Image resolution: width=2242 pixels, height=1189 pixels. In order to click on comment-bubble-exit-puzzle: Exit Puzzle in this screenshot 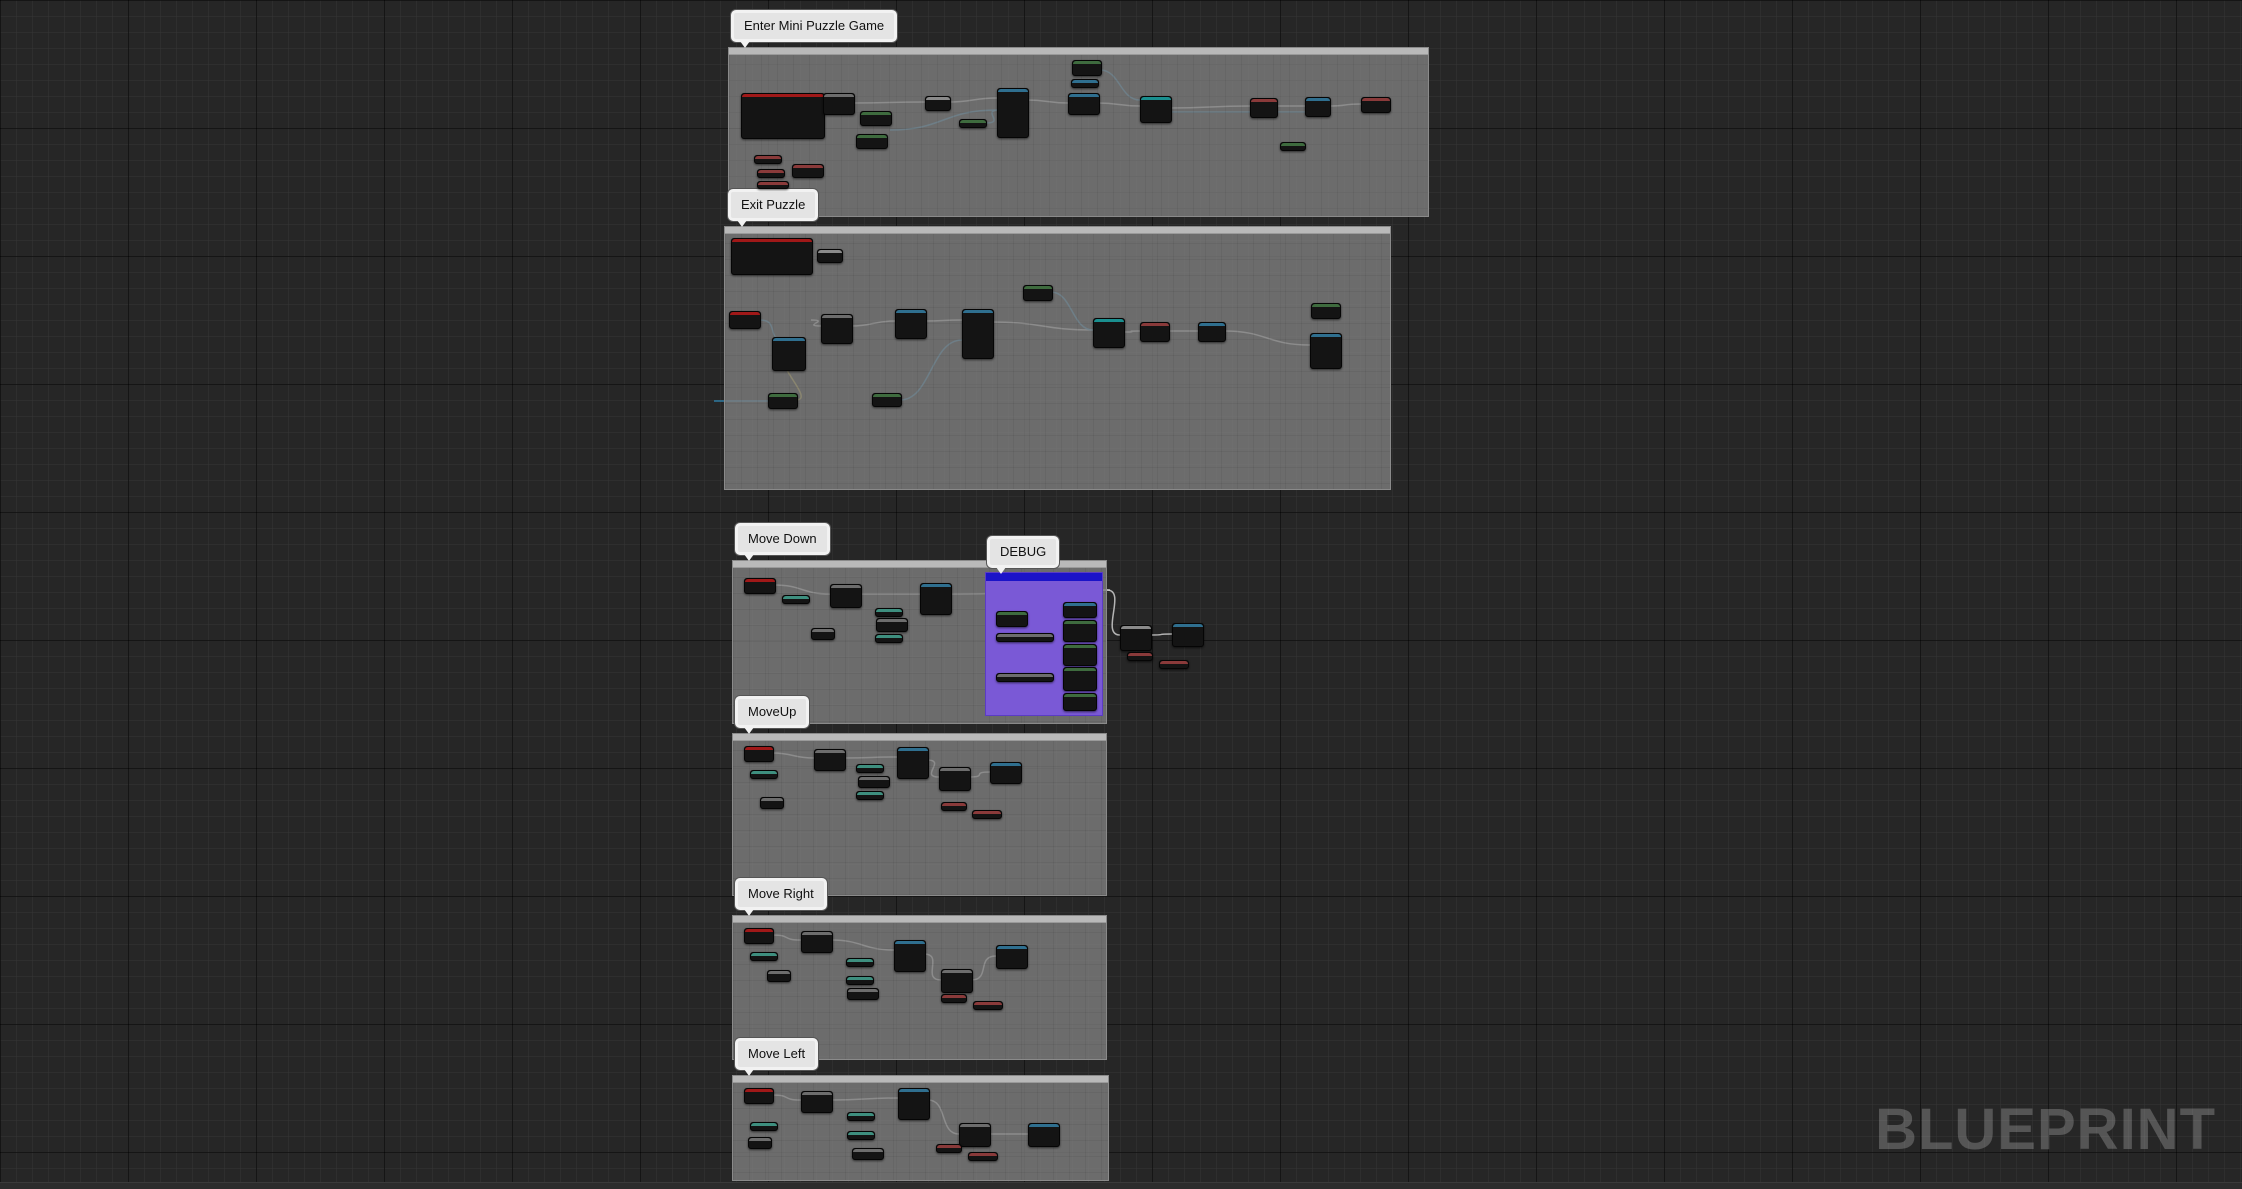, I will do `click(773, 208)`.